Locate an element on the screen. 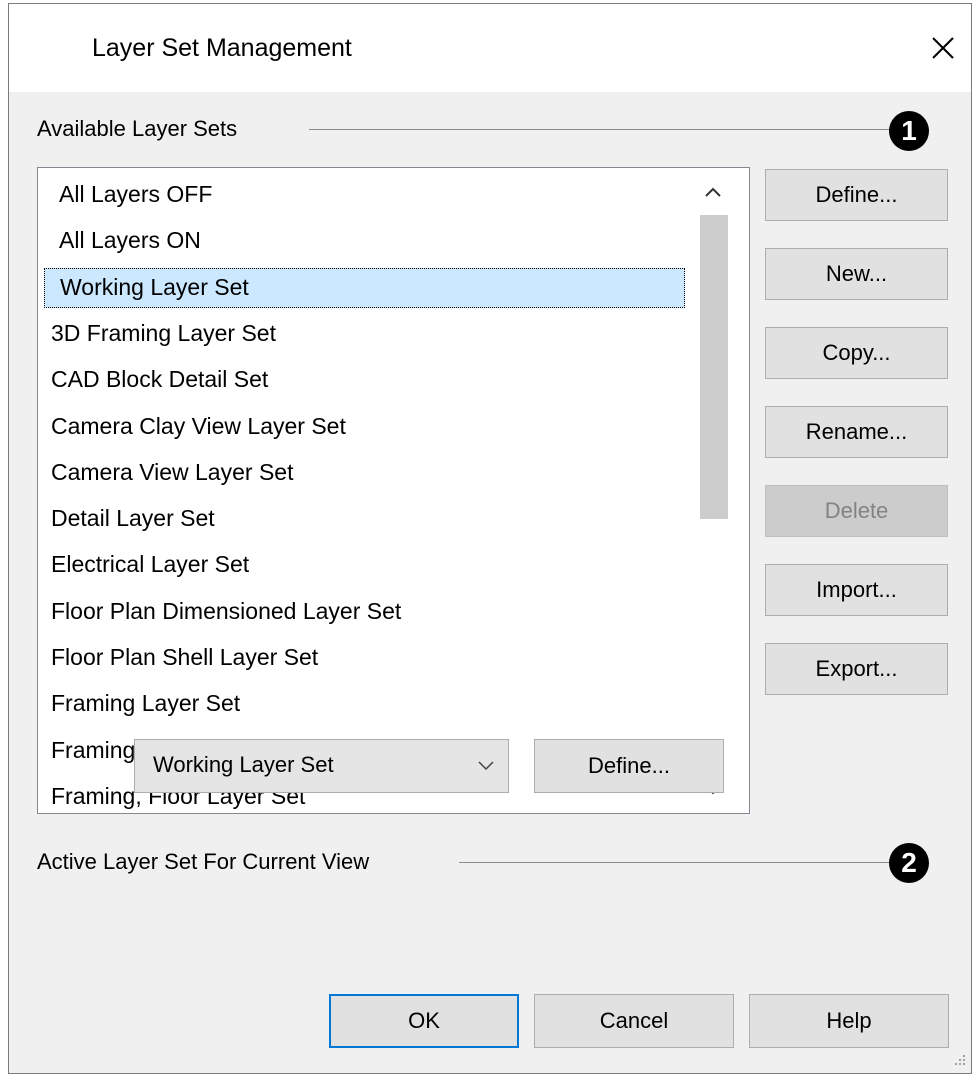 Image resolution: width=974 pixels, height=1074 pixels. chevron-down-icon is located at coordinates (486, 766).